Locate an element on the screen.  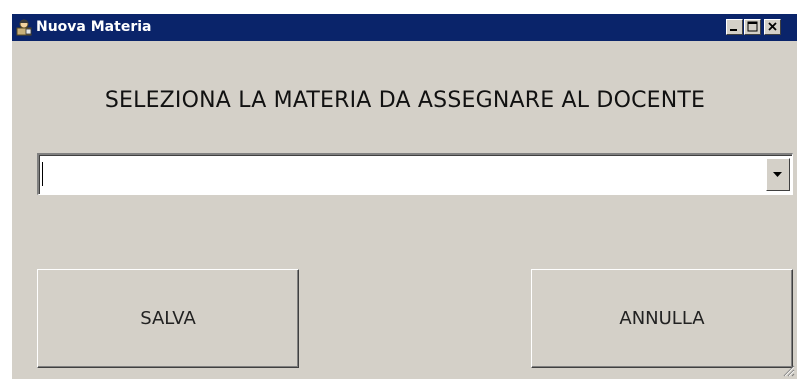
close-icon is located at coordinates (772, 26).